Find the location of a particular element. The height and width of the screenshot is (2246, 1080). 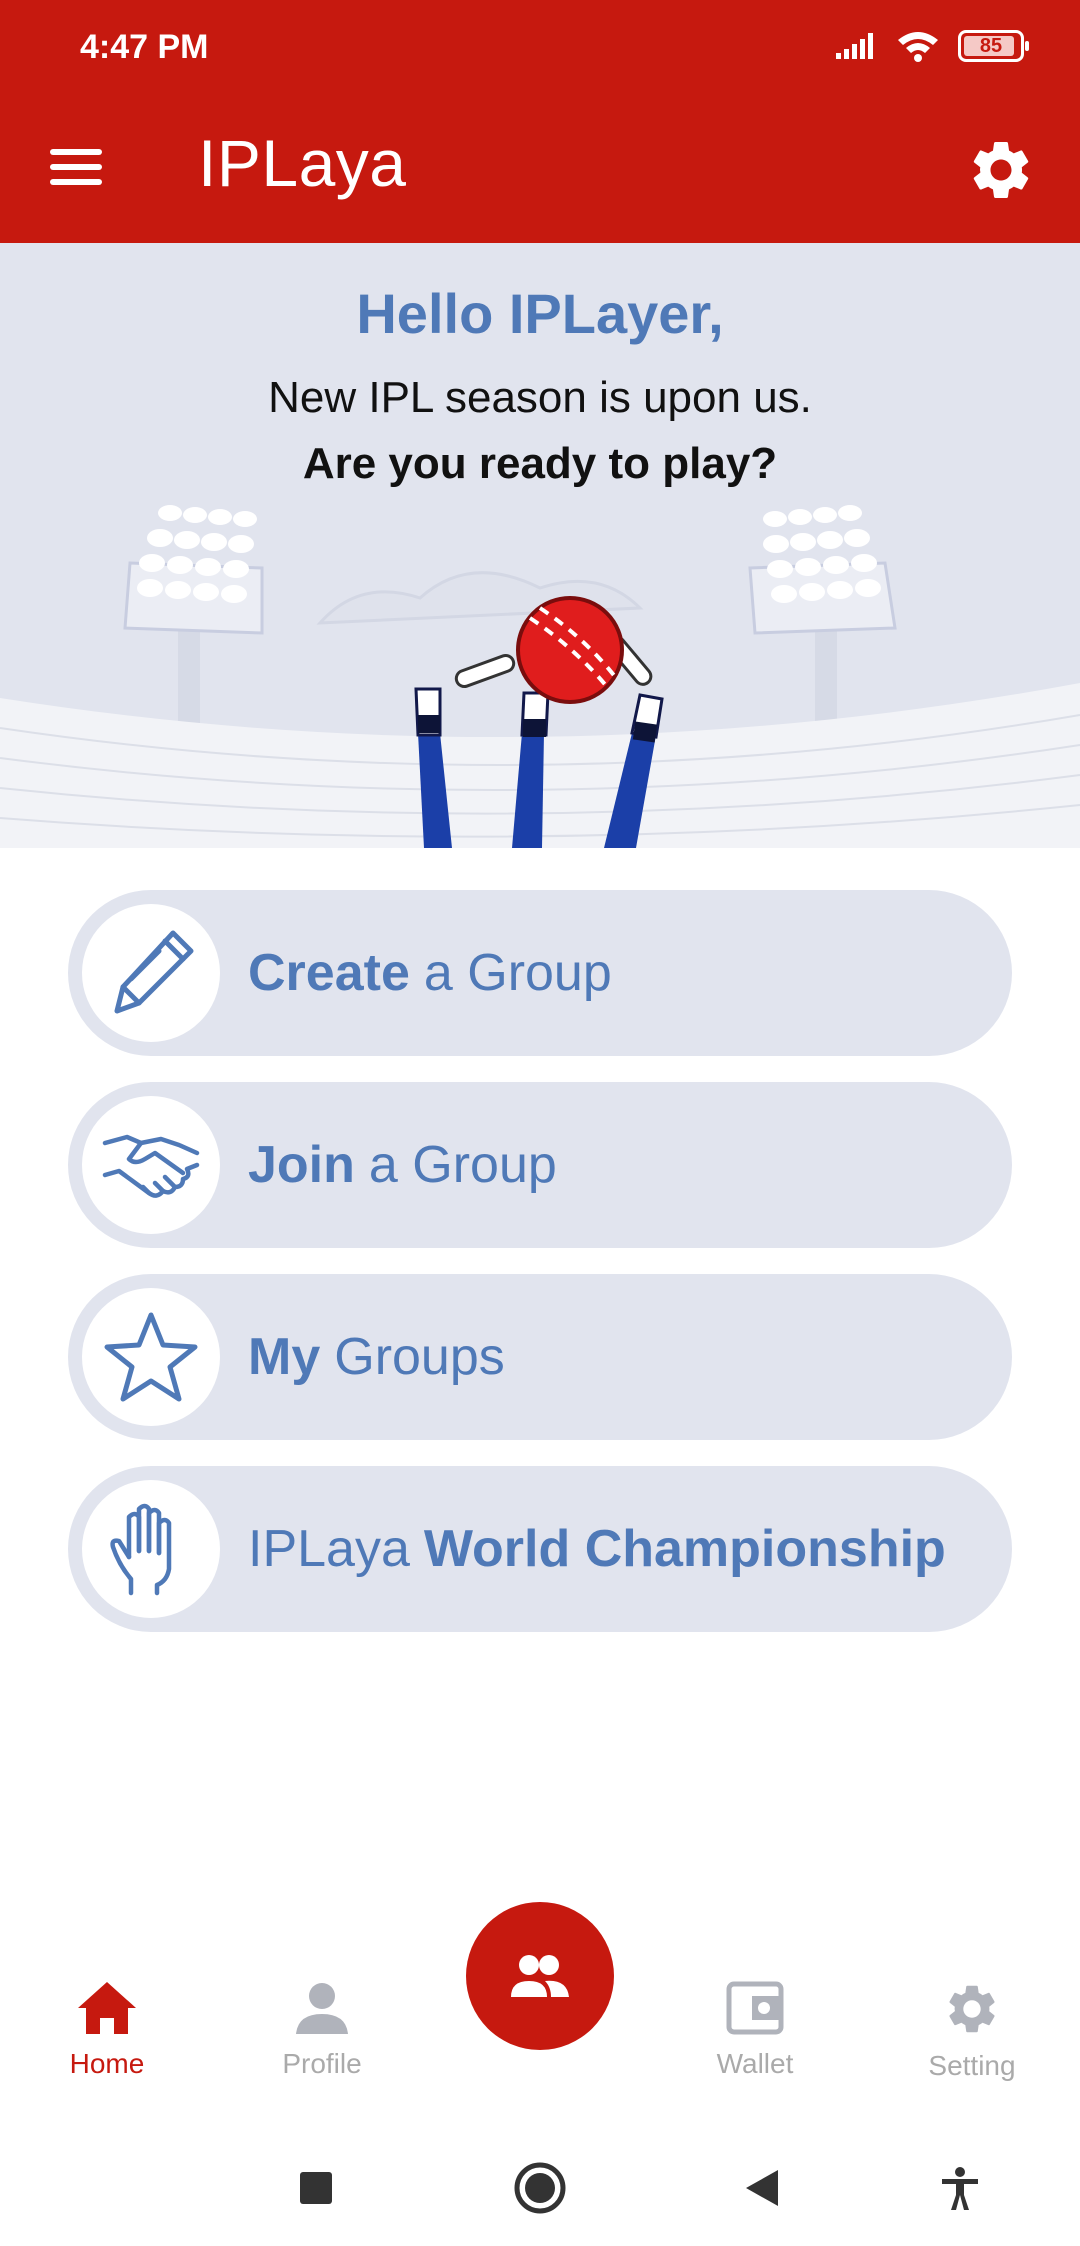

join-group-button: Join a Group is located at coordinates (540, 1165).